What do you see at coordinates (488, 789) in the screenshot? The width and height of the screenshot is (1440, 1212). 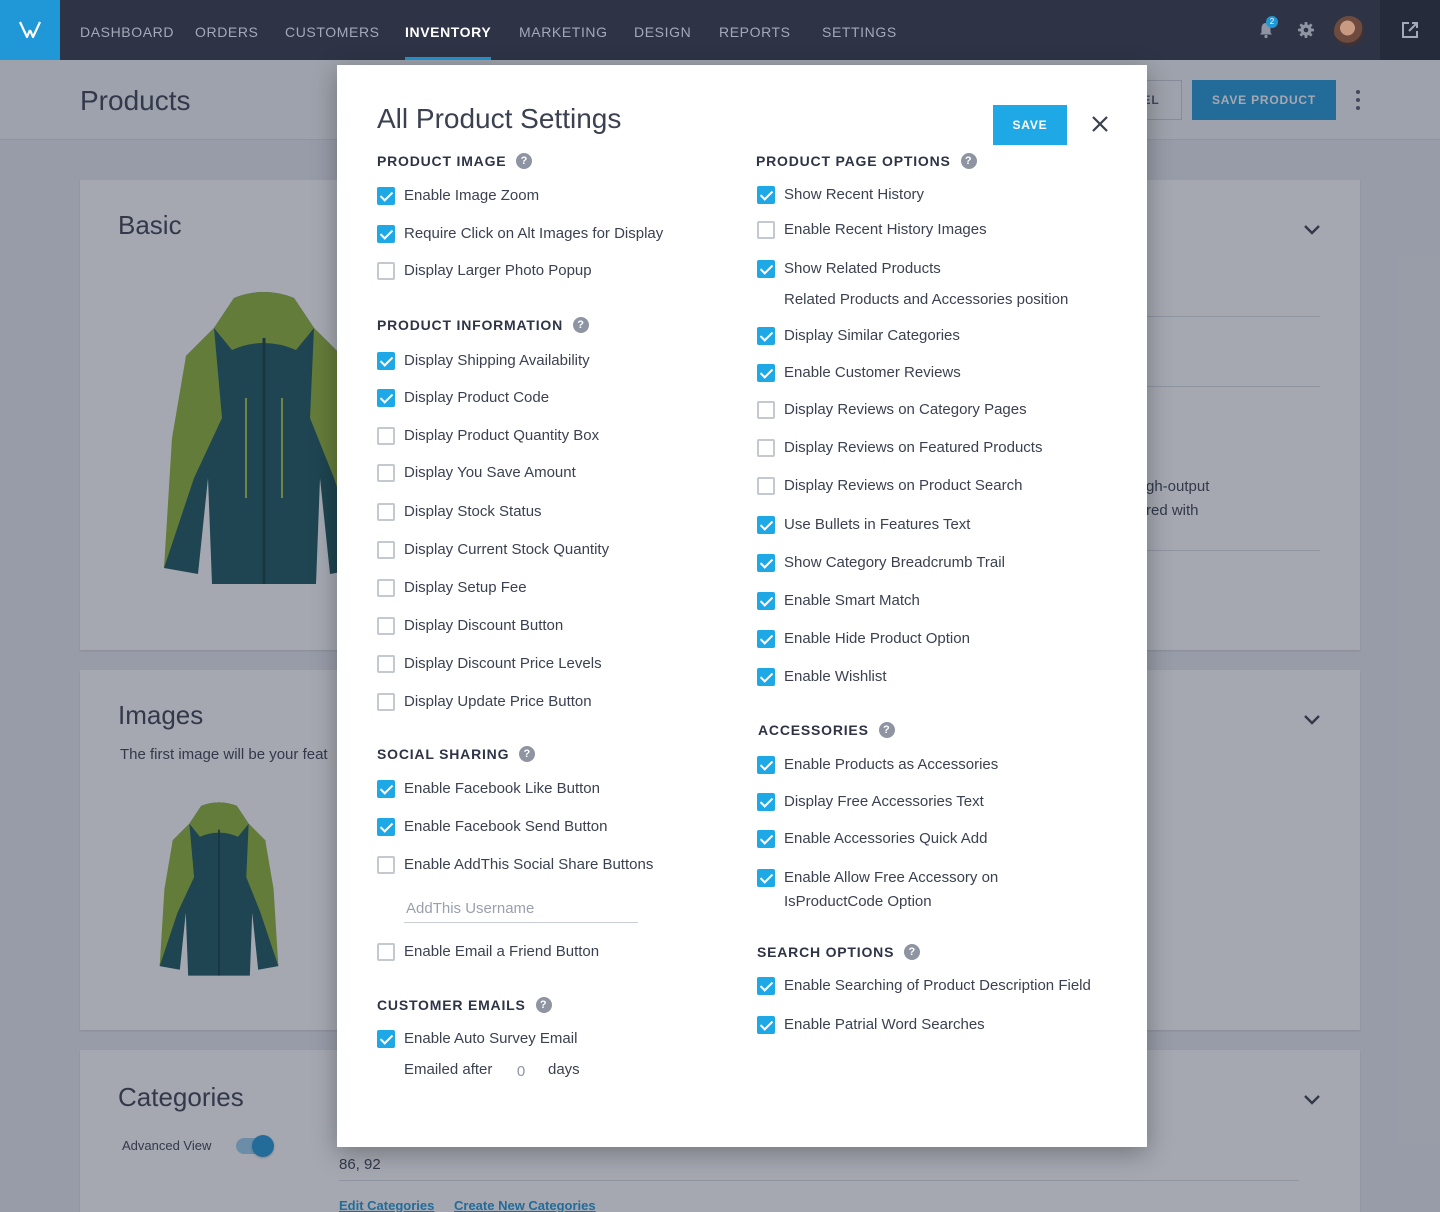 I see `option-enable-facebook-like: Enable Facebook Like Button` at bounding box center [488, 789].